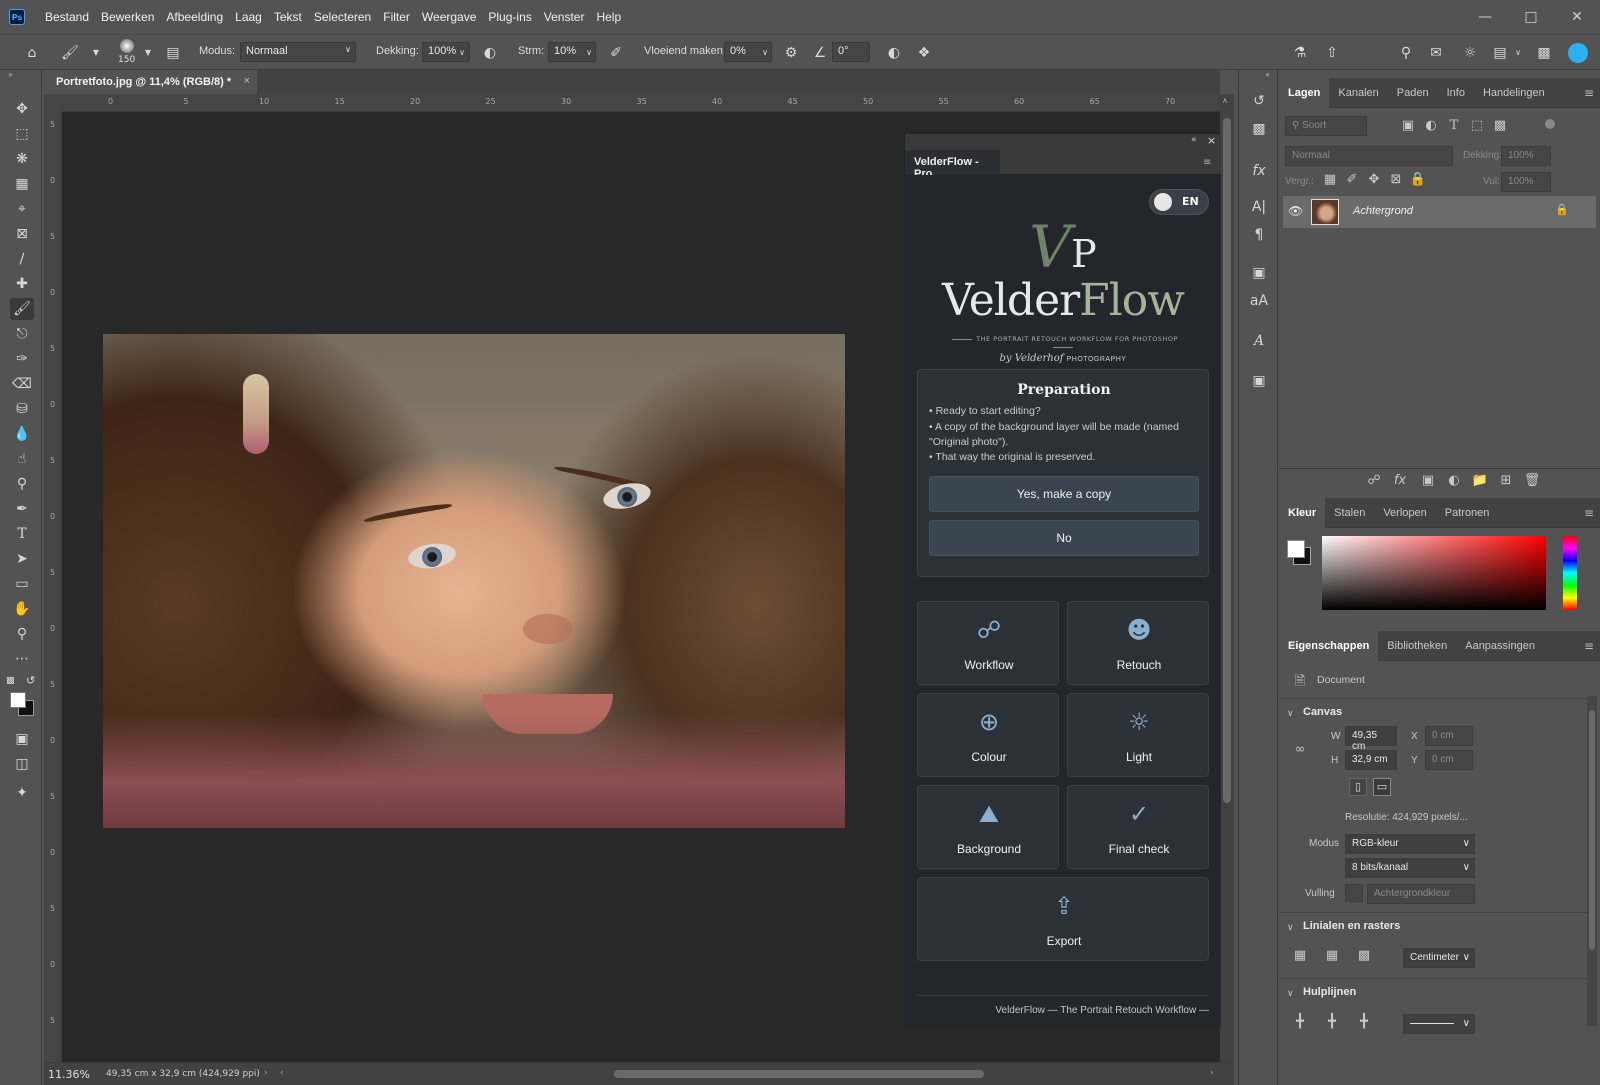 The width and height of the screenshot is (1600, 1085). I want to click on bit-depth-select: 8 bits/kanaal ∨, so click(1410, 868).